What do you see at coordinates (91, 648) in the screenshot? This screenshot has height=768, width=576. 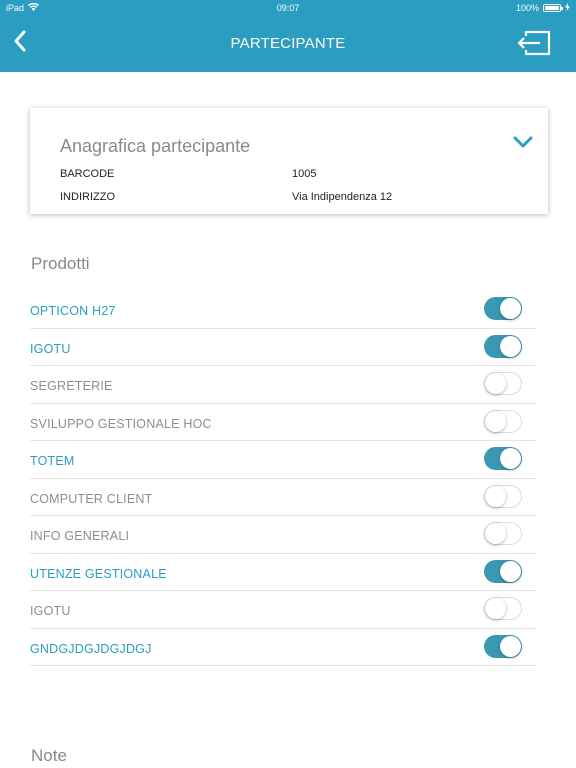 I see `product-label: GNDGJDGJDGJDGJ` at bounding box center [91, 648].